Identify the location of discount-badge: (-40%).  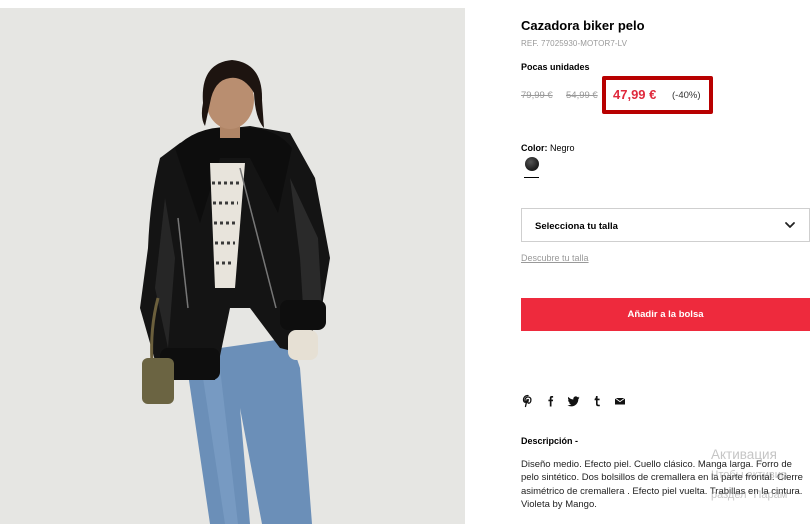
(686, 95).